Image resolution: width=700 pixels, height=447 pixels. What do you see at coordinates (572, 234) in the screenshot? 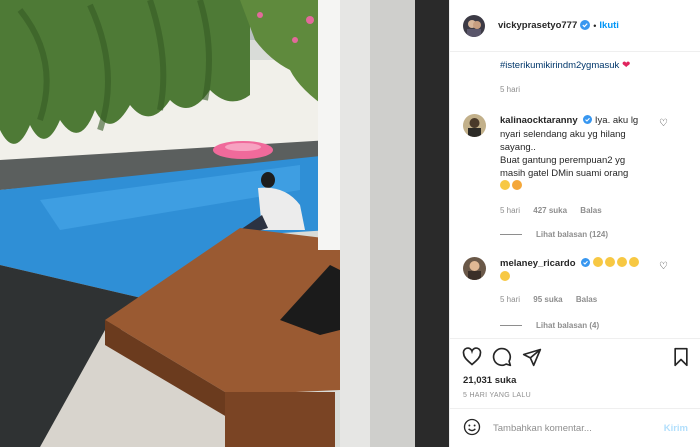
I see `view-replies-label: Lihat balasan (124)` at bounding box center [572, 234].